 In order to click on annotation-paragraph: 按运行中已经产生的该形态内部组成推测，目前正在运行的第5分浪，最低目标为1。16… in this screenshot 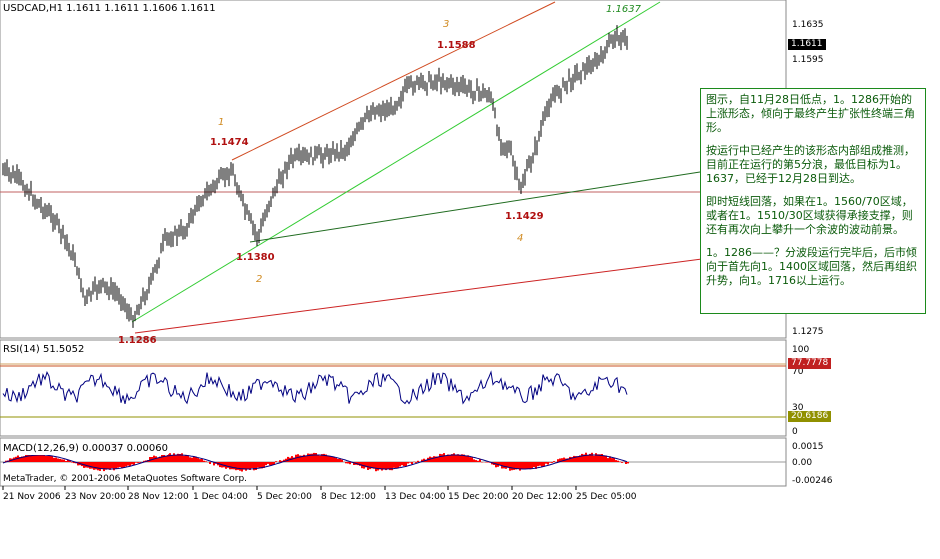, I will do `click(810, 164)`.